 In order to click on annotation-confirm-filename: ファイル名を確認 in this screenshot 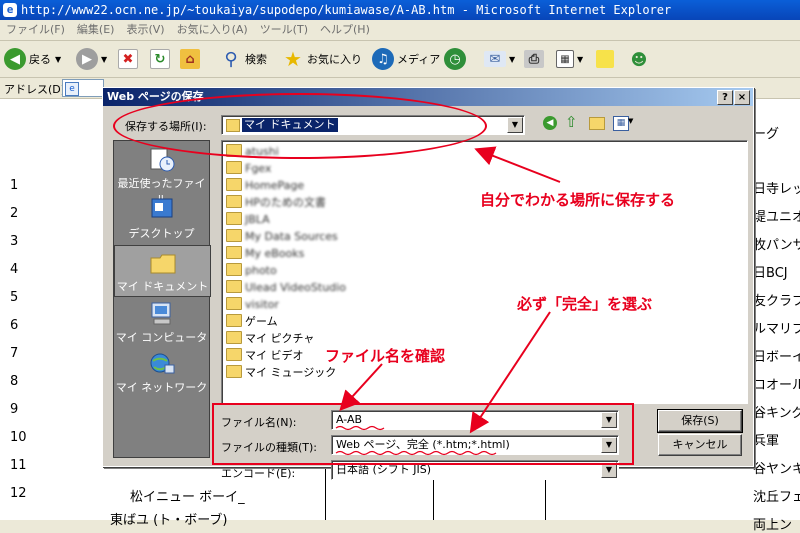, I will do `click(385, 356)`.